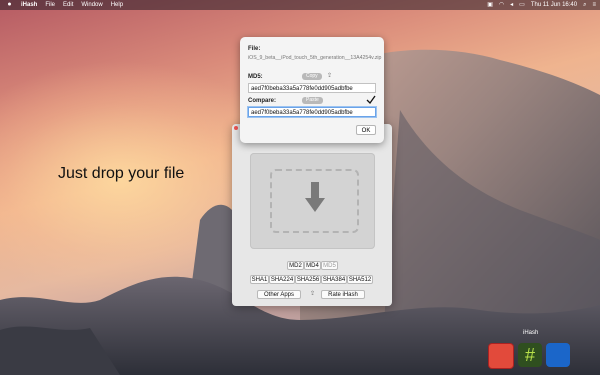 The width and height of the screenshot is (600, 375). I want to click on menu-help: Help, so click(117, 5).